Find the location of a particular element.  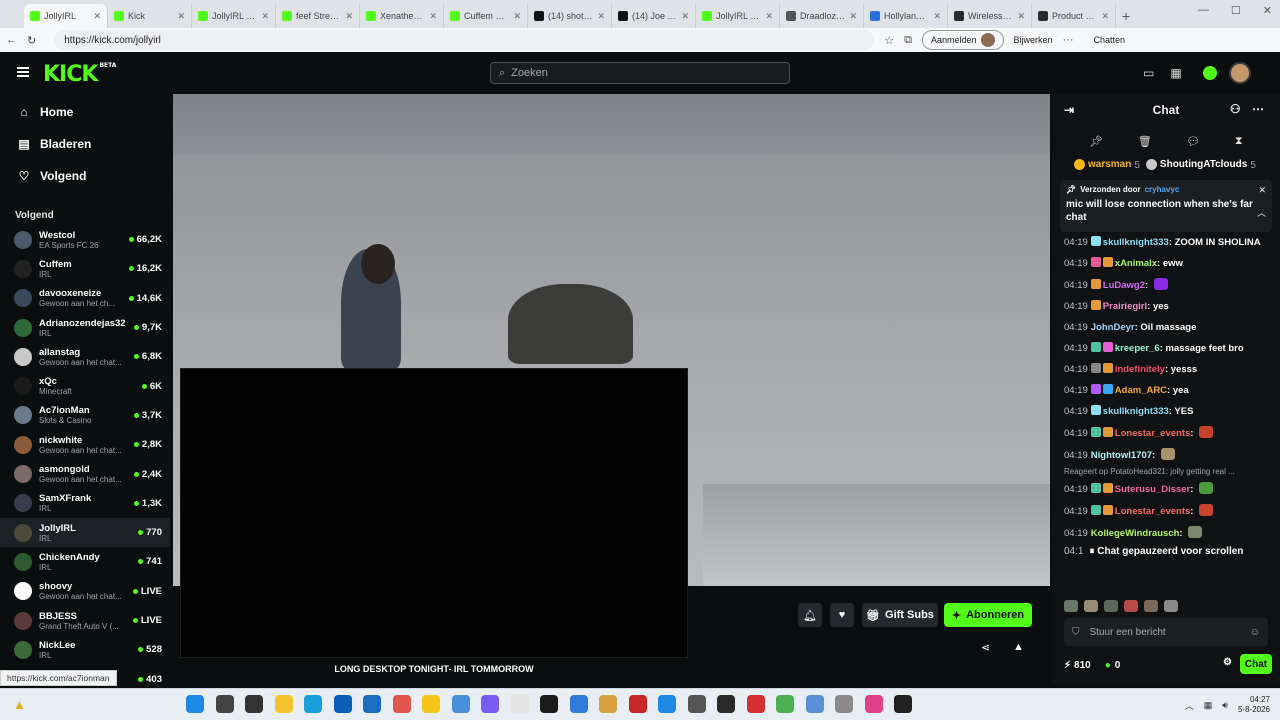

leaderboard-entry: warsman 5 is located at coordinates (1107, 165).